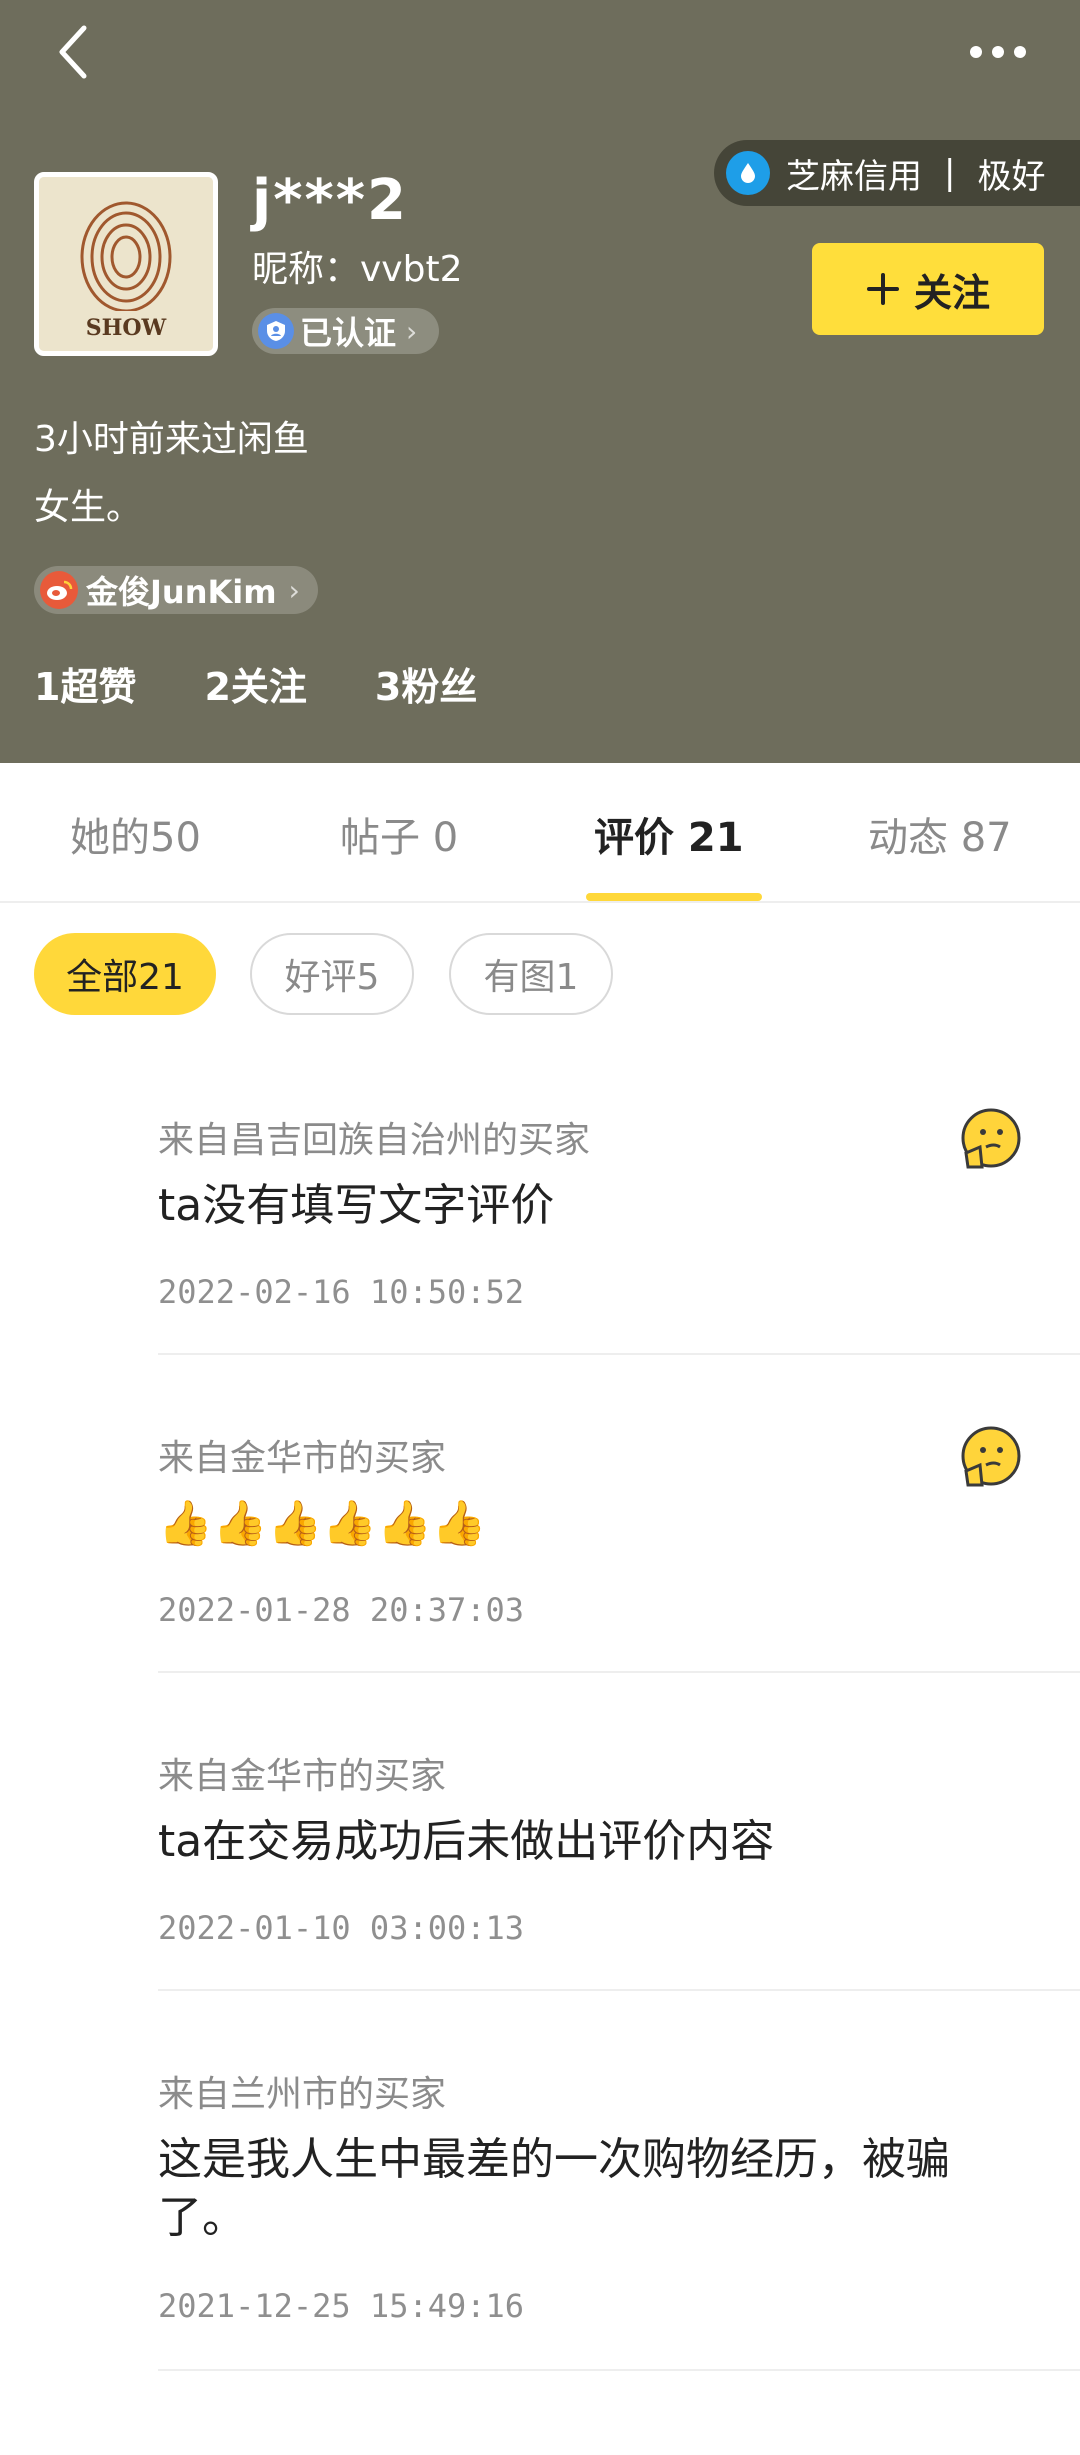 This screenshot has height=2455, width=1080. I want to click on review-content: 这是我人生中最差的一次购物经历，被骗了。, so click(554, 2188).